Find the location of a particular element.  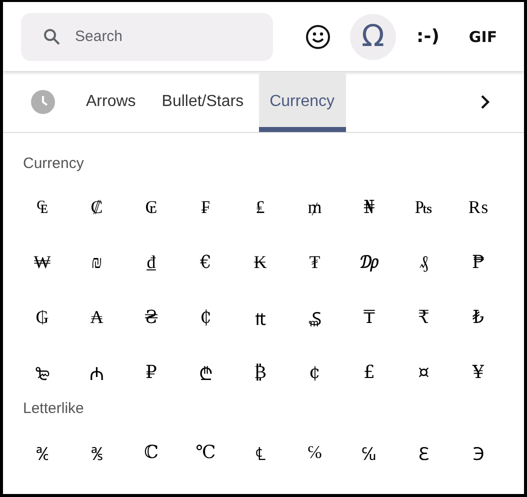

symbol-button: ℃ is located at coordinates (205, 452).